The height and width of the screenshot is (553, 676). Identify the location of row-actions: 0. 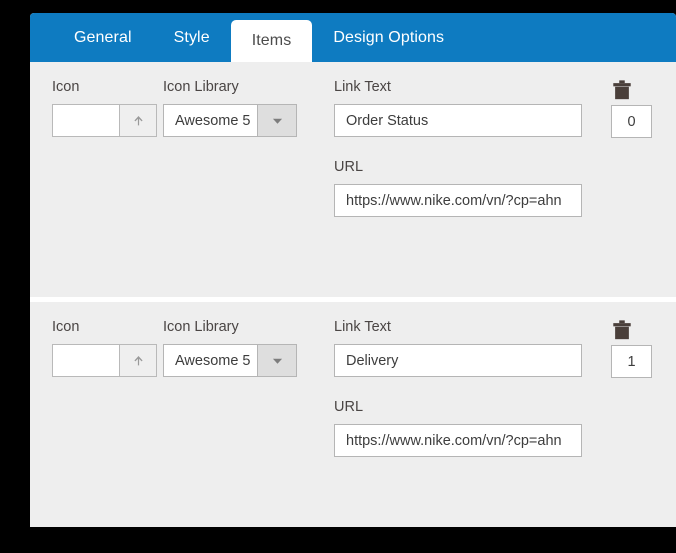
(631, 108).